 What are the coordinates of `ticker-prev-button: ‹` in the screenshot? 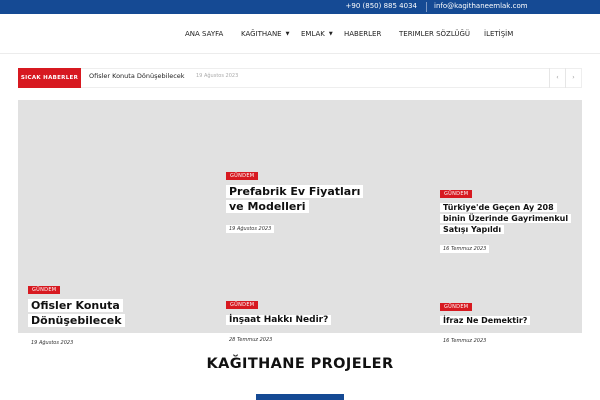 It's located at (557, 78).